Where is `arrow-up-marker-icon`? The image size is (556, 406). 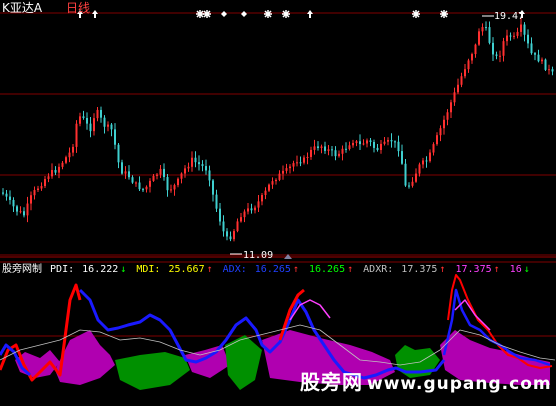 arrow-up-marker-icon is located at coordinates (310, 14).